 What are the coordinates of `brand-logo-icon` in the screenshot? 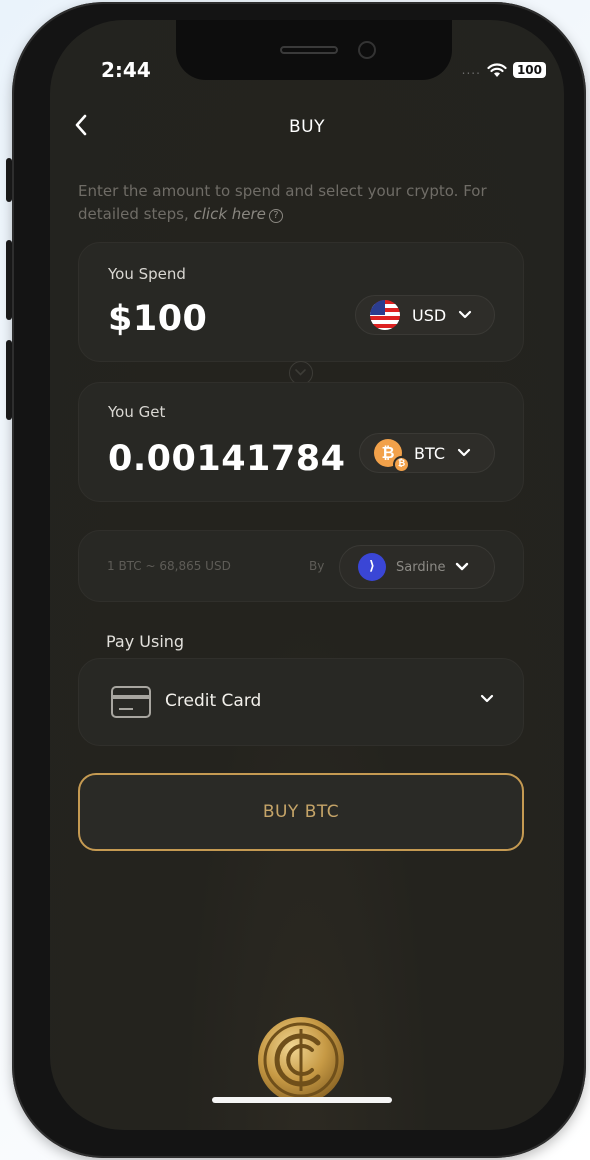 It's located at (301, 1062).